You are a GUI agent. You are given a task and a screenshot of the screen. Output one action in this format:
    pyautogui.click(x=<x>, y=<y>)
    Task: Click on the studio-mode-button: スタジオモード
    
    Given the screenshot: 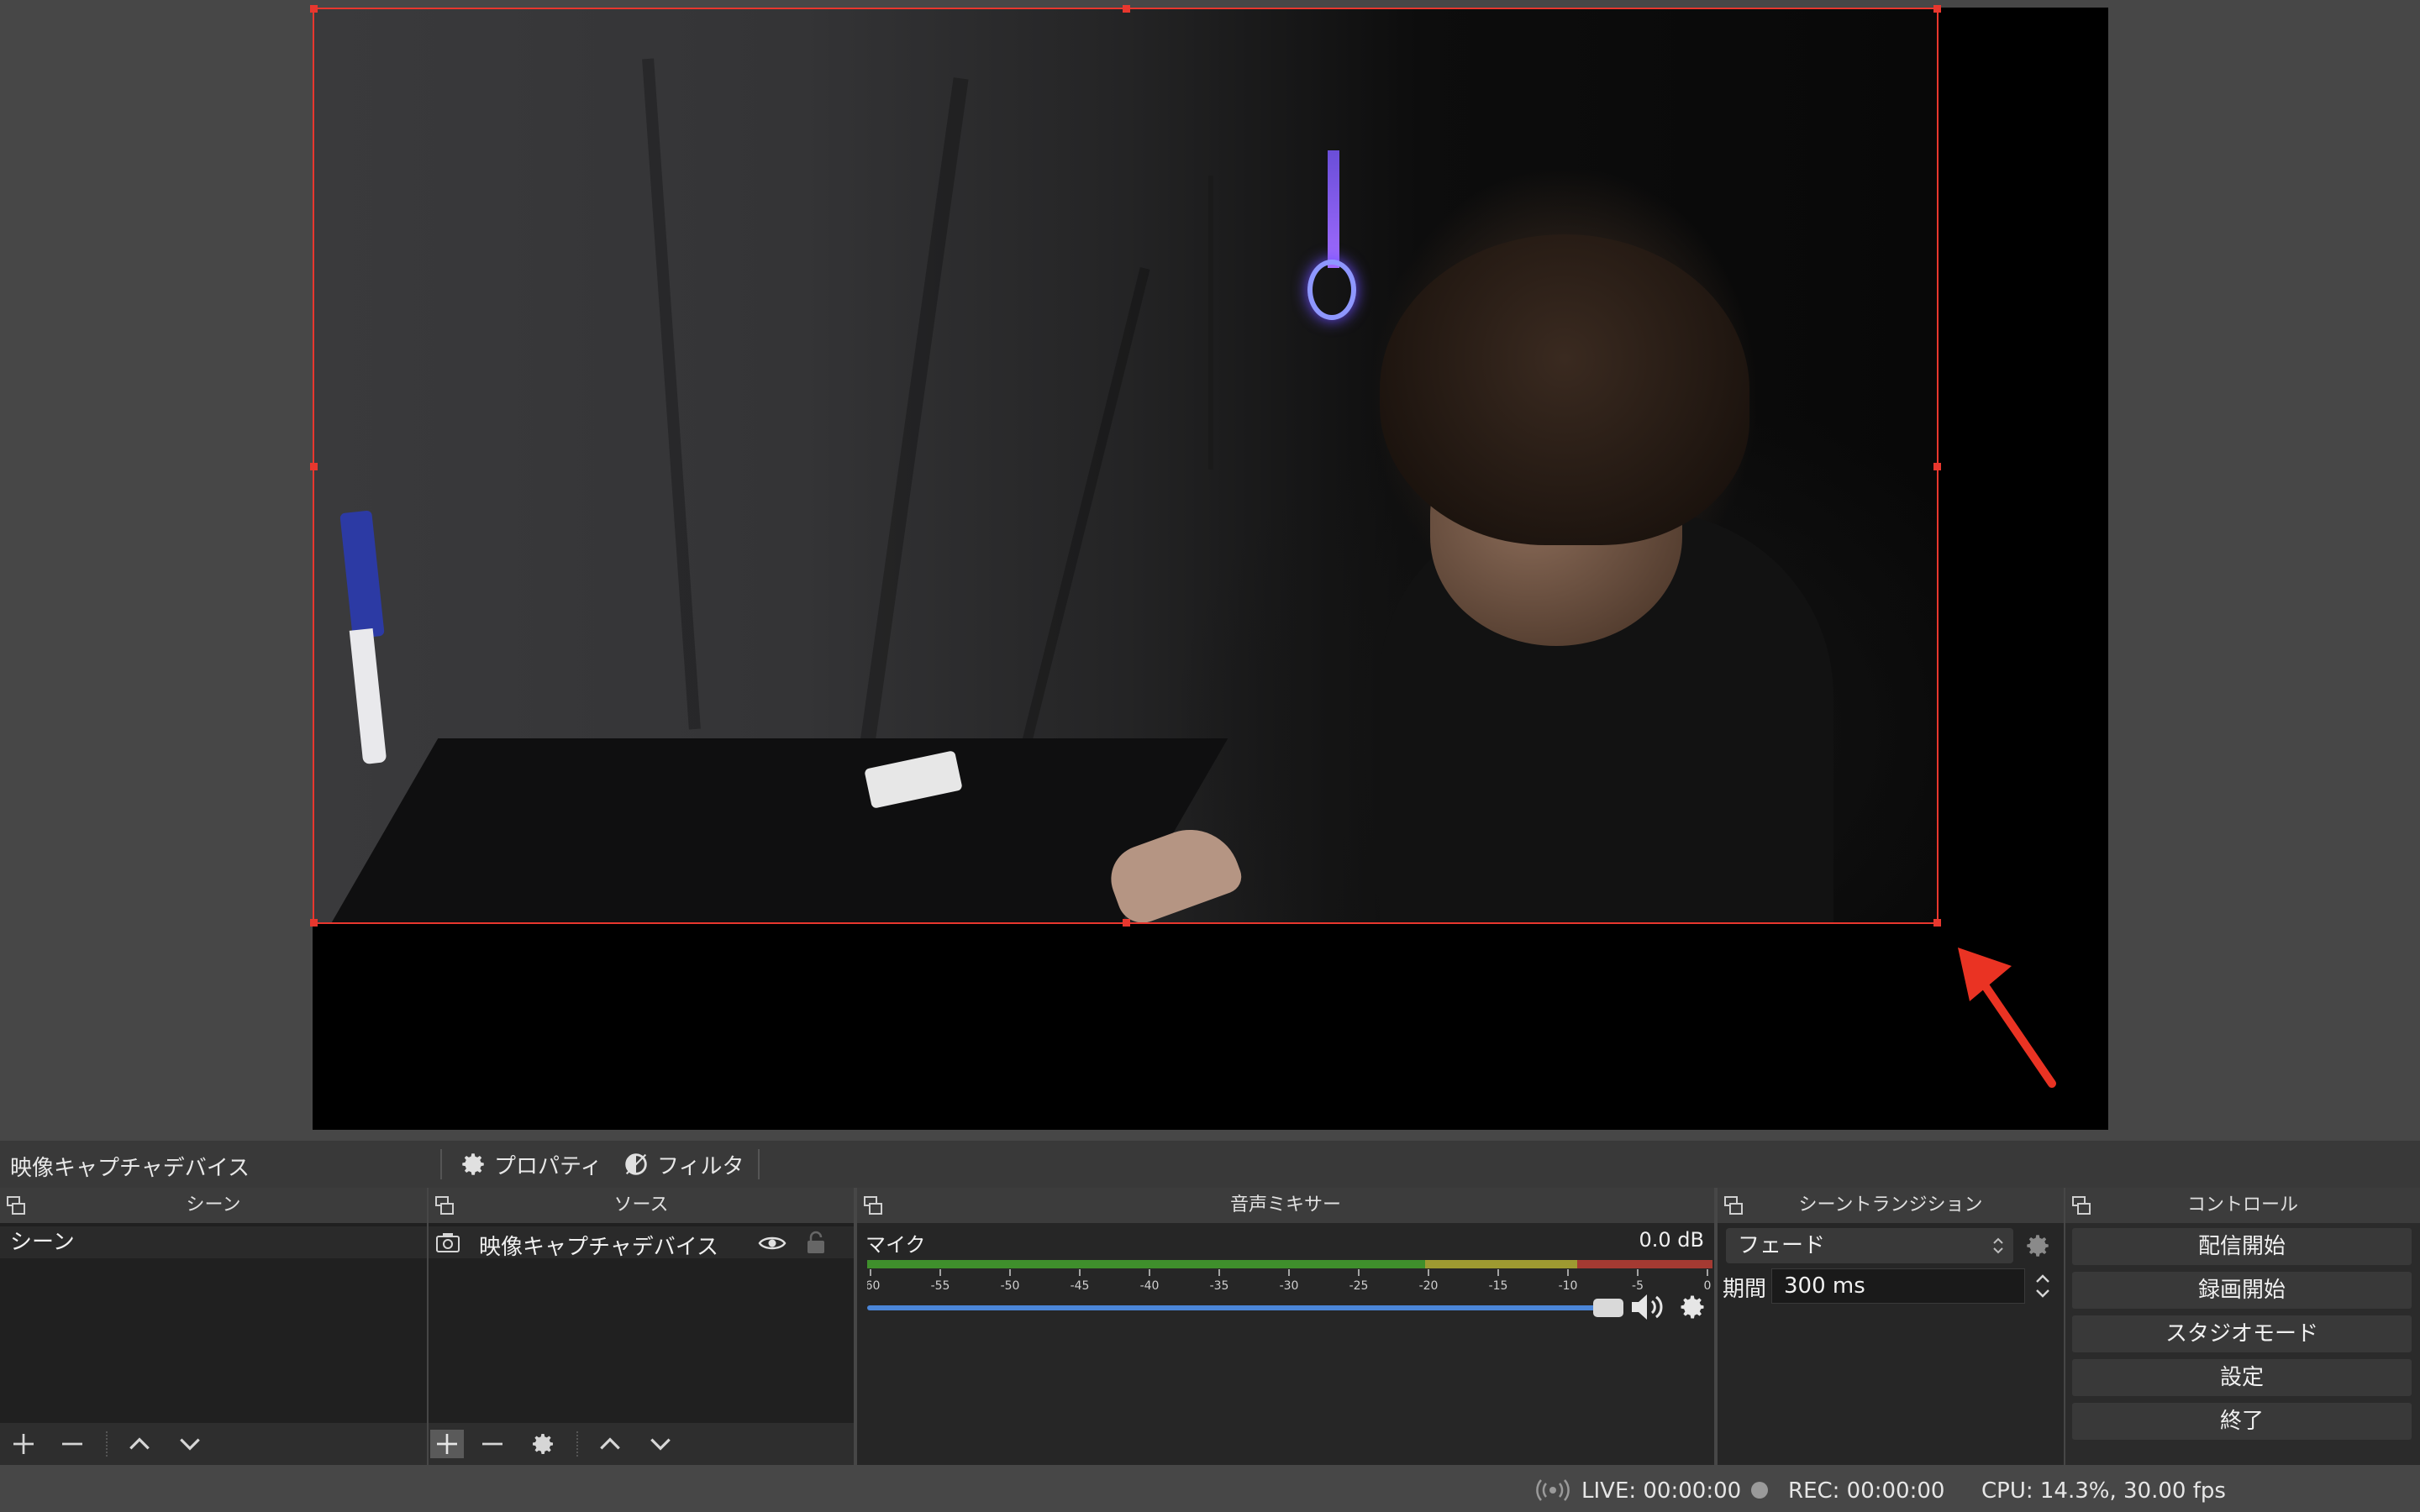 What is the action you would take?
    pyautogui.click(x=2242, y=1333)
    